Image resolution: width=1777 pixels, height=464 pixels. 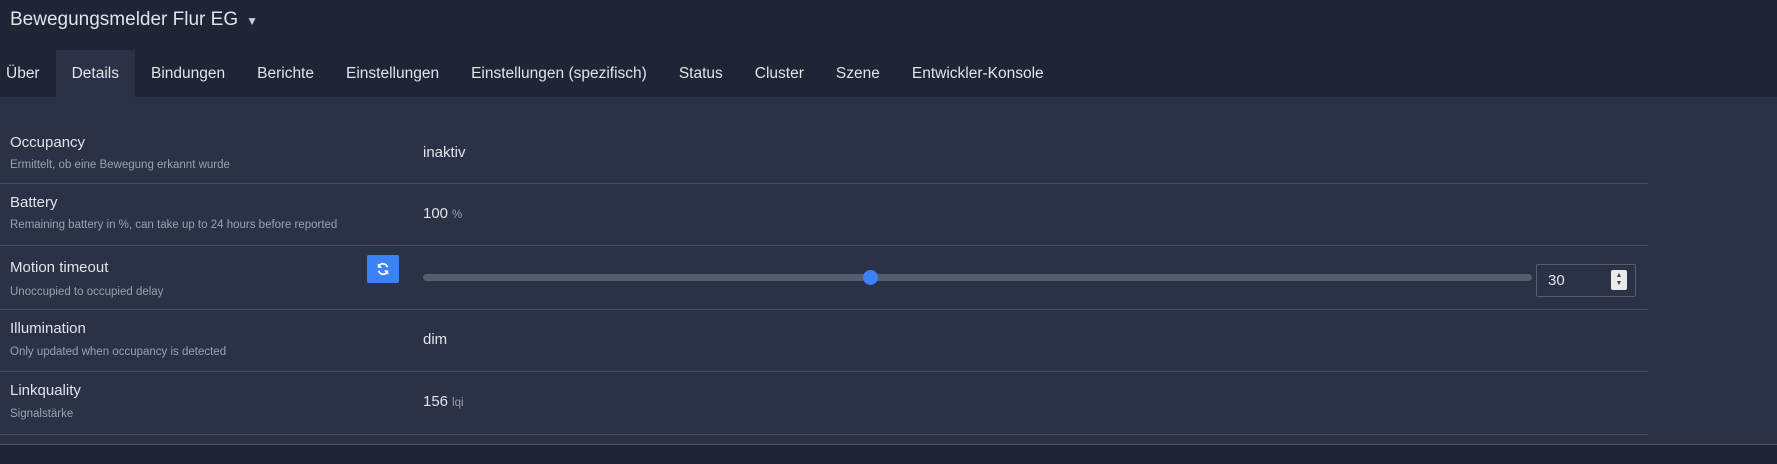 I want to click on battery-value-group: 100%, so click(x=442, y=213).